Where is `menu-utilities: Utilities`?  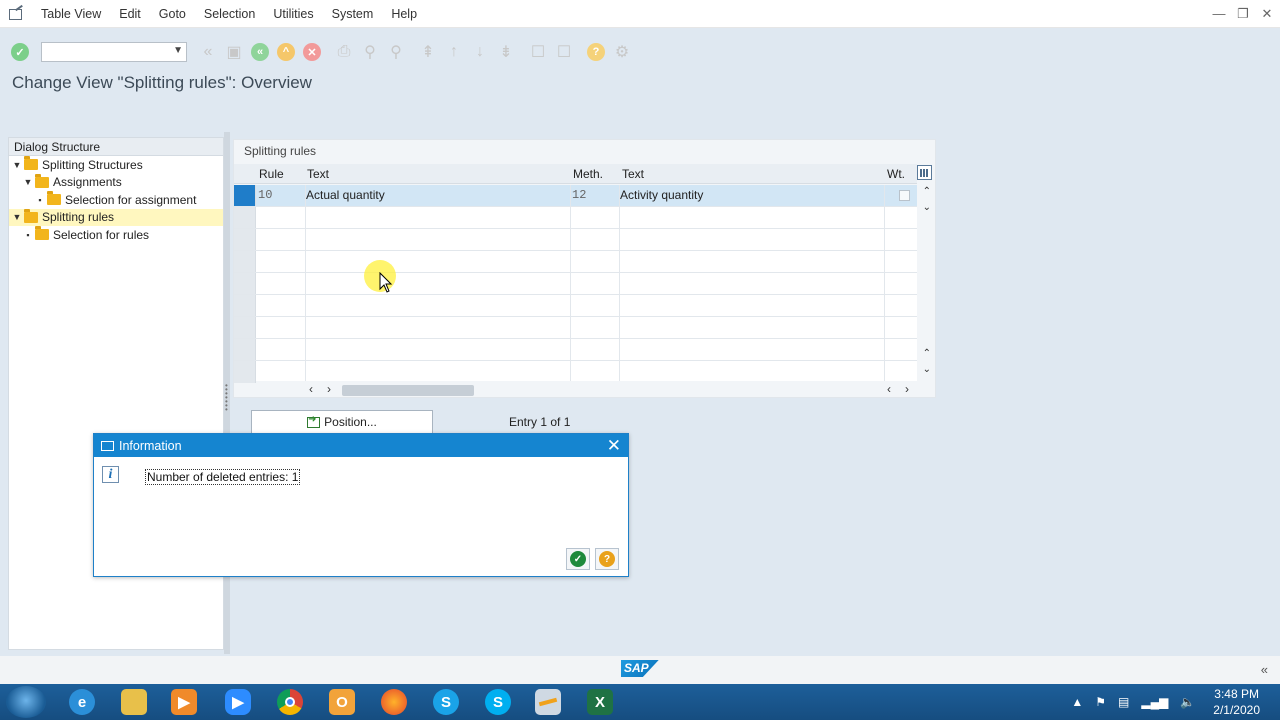
menu-utilities: Utilities is located at coordinates (293, 14).